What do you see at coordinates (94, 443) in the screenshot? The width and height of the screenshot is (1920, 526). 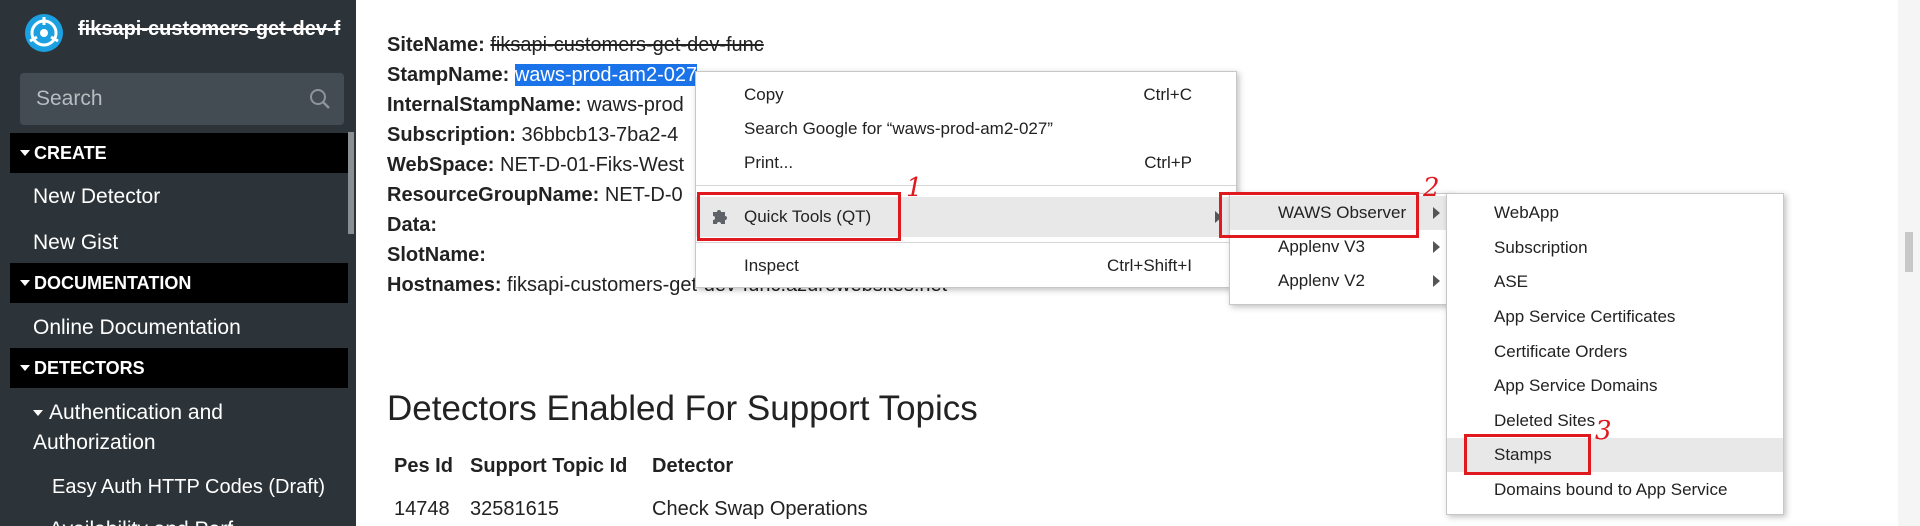 I see `sidebar-group-auth-line2: Authorization` at bounding box center [94, 443].